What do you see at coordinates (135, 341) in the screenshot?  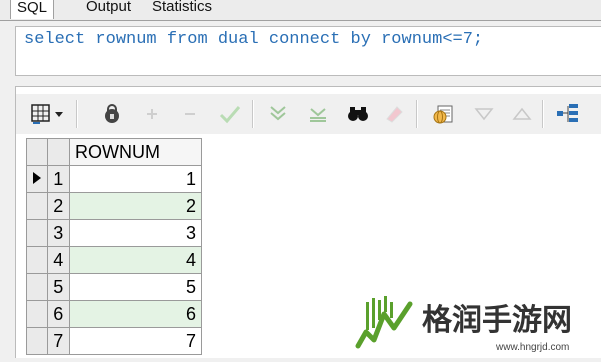 I see `cell-rownum: 7` at bounding box center [135, 341].